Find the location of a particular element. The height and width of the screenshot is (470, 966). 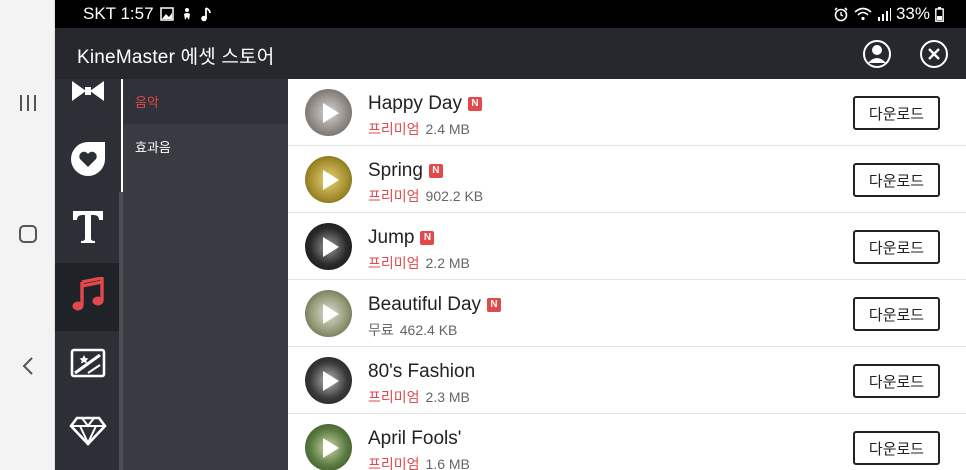

gallery-notification-icon is located at coordinates (166, 14).